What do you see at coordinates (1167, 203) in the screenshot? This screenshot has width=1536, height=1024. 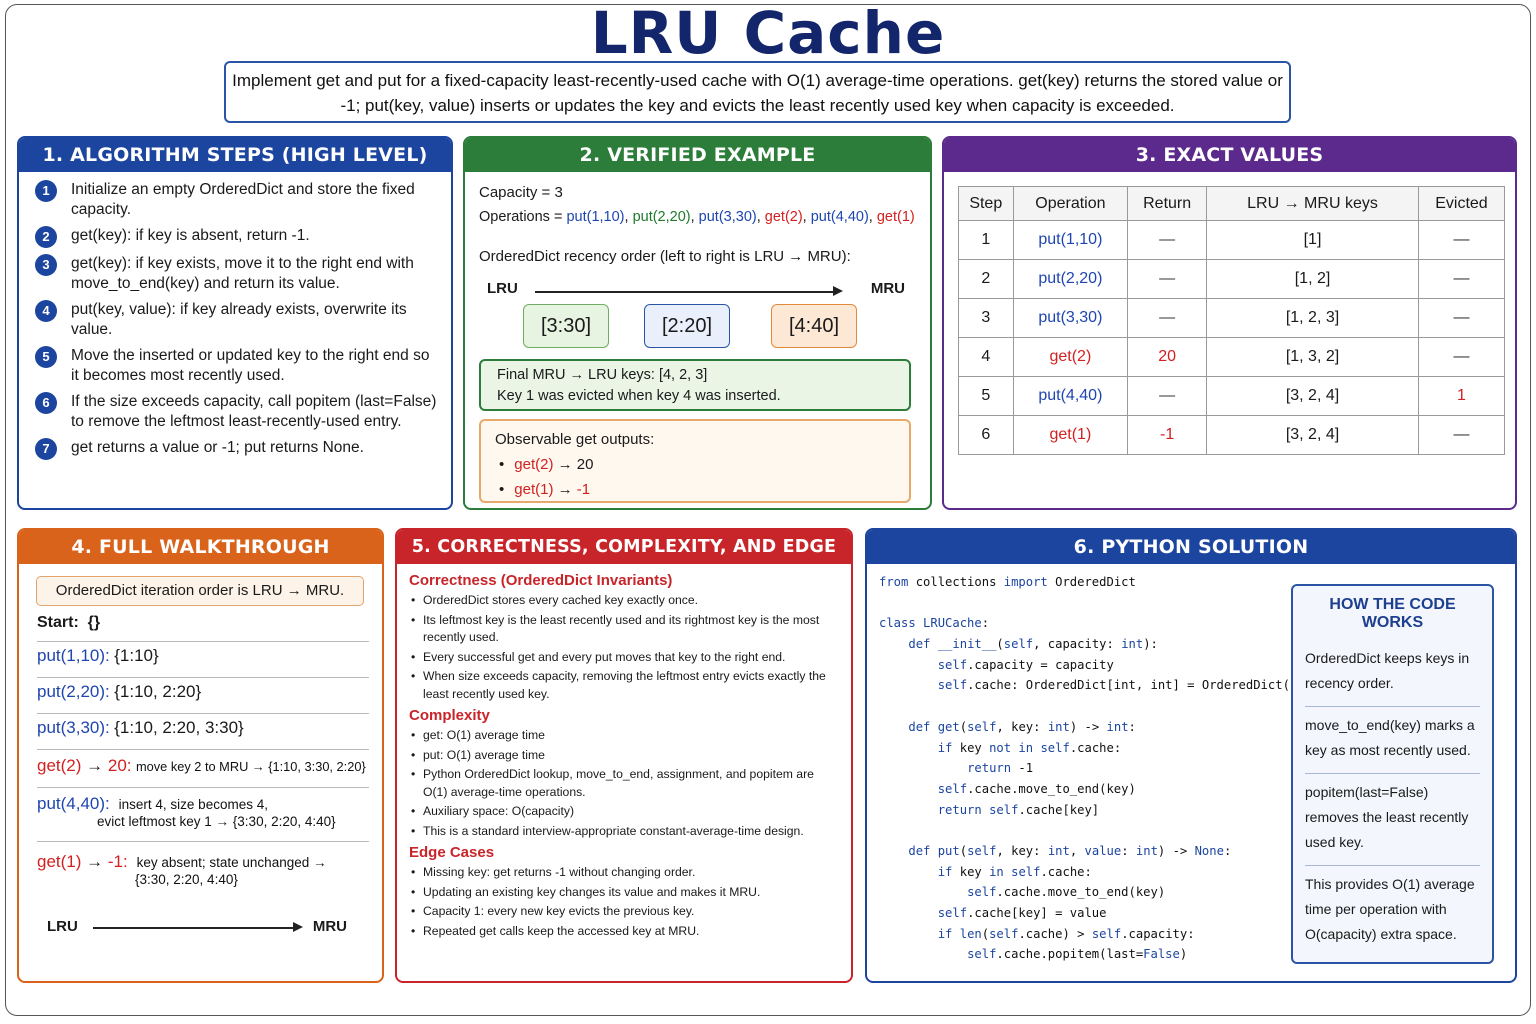 I see `column-header: Return` at bounding box center [1167, 203].